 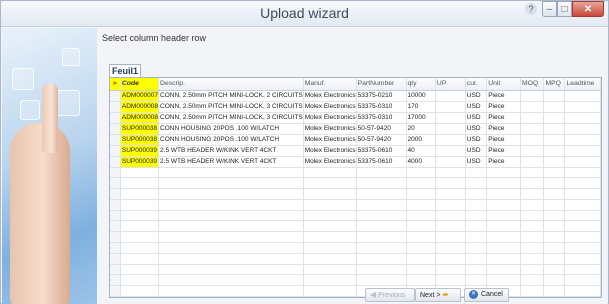 I want to click on table-cell: 2000, so click(x=421, y=140).